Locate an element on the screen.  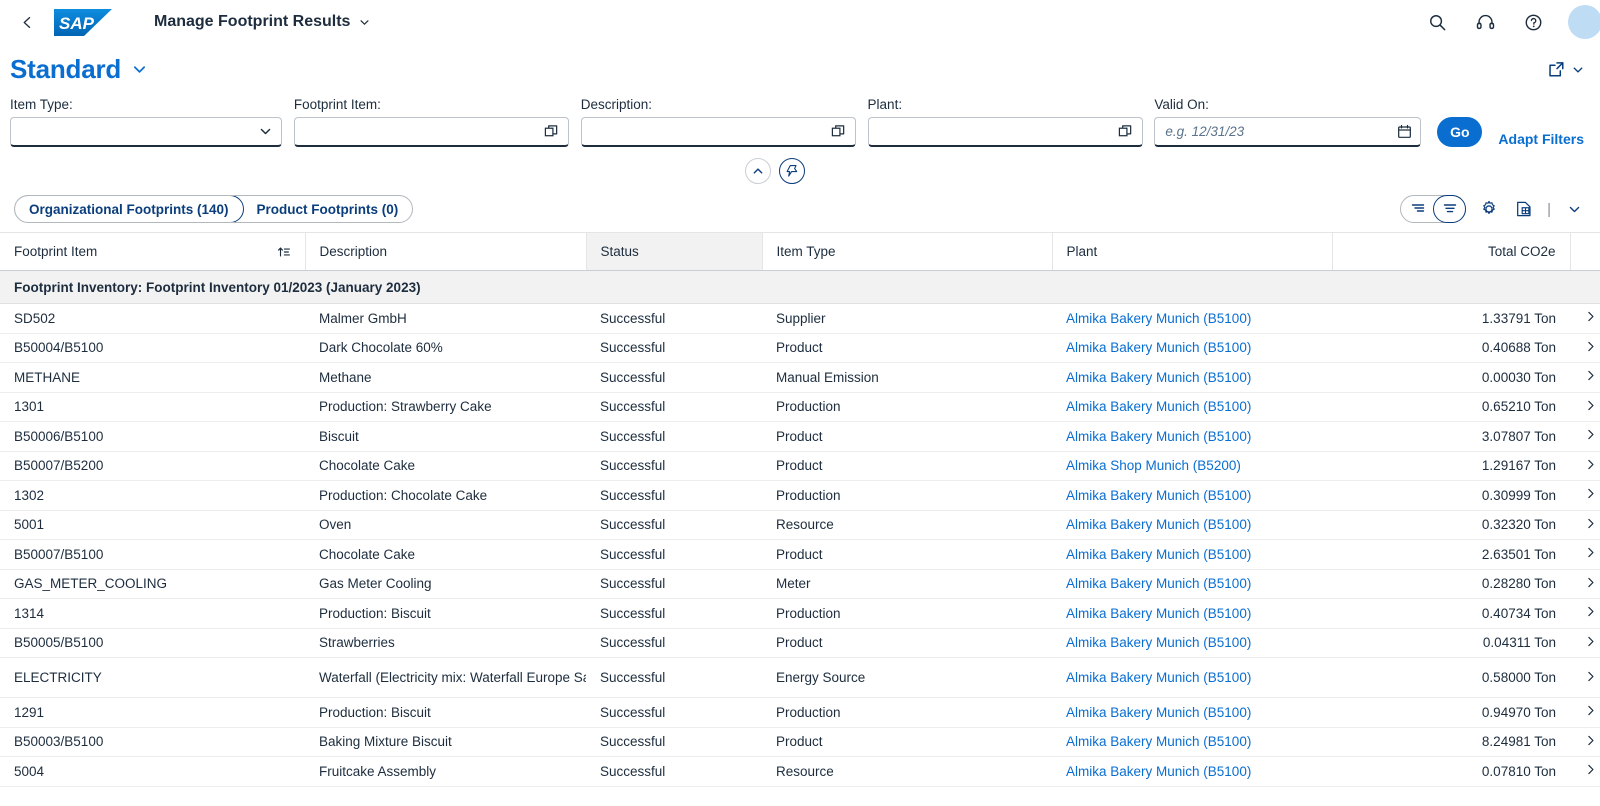
sap-logo: SAP is located at coordinates (83, 22).